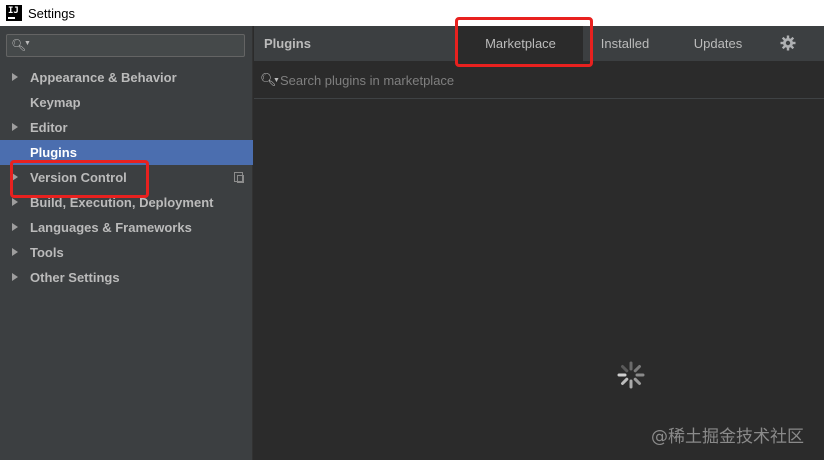  I want to click on intellij-idea-icon: IJ, so click(14, 13).